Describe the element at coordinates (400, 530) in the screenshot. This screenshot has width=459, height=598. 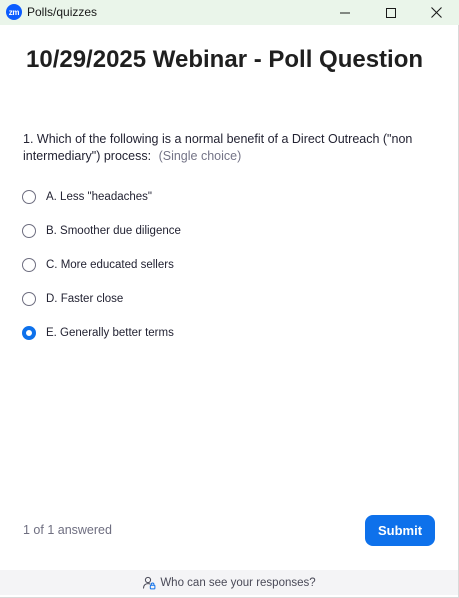
I see `submit-button: Submit` at that location.